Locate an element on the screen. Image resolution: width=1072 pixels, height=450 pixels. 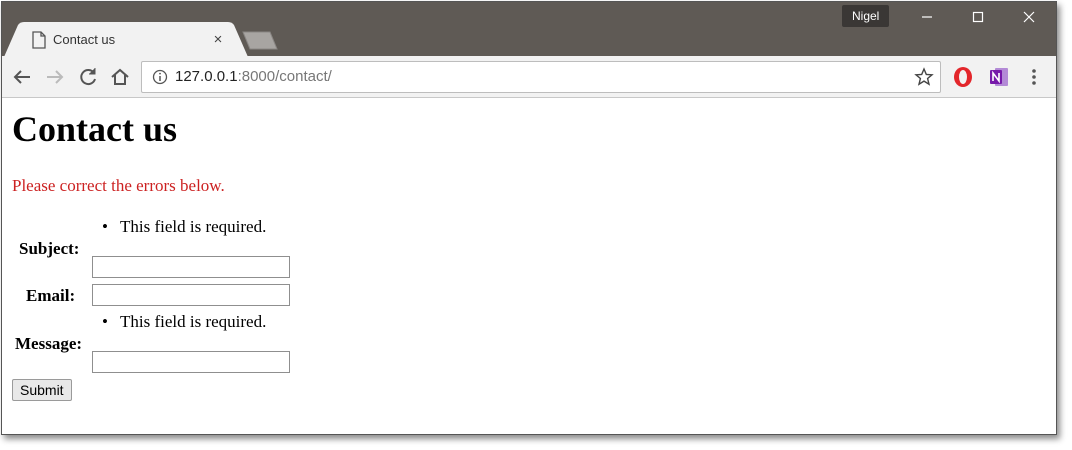
subject-error-text: This field is required. is located at coordinates (193, 226).